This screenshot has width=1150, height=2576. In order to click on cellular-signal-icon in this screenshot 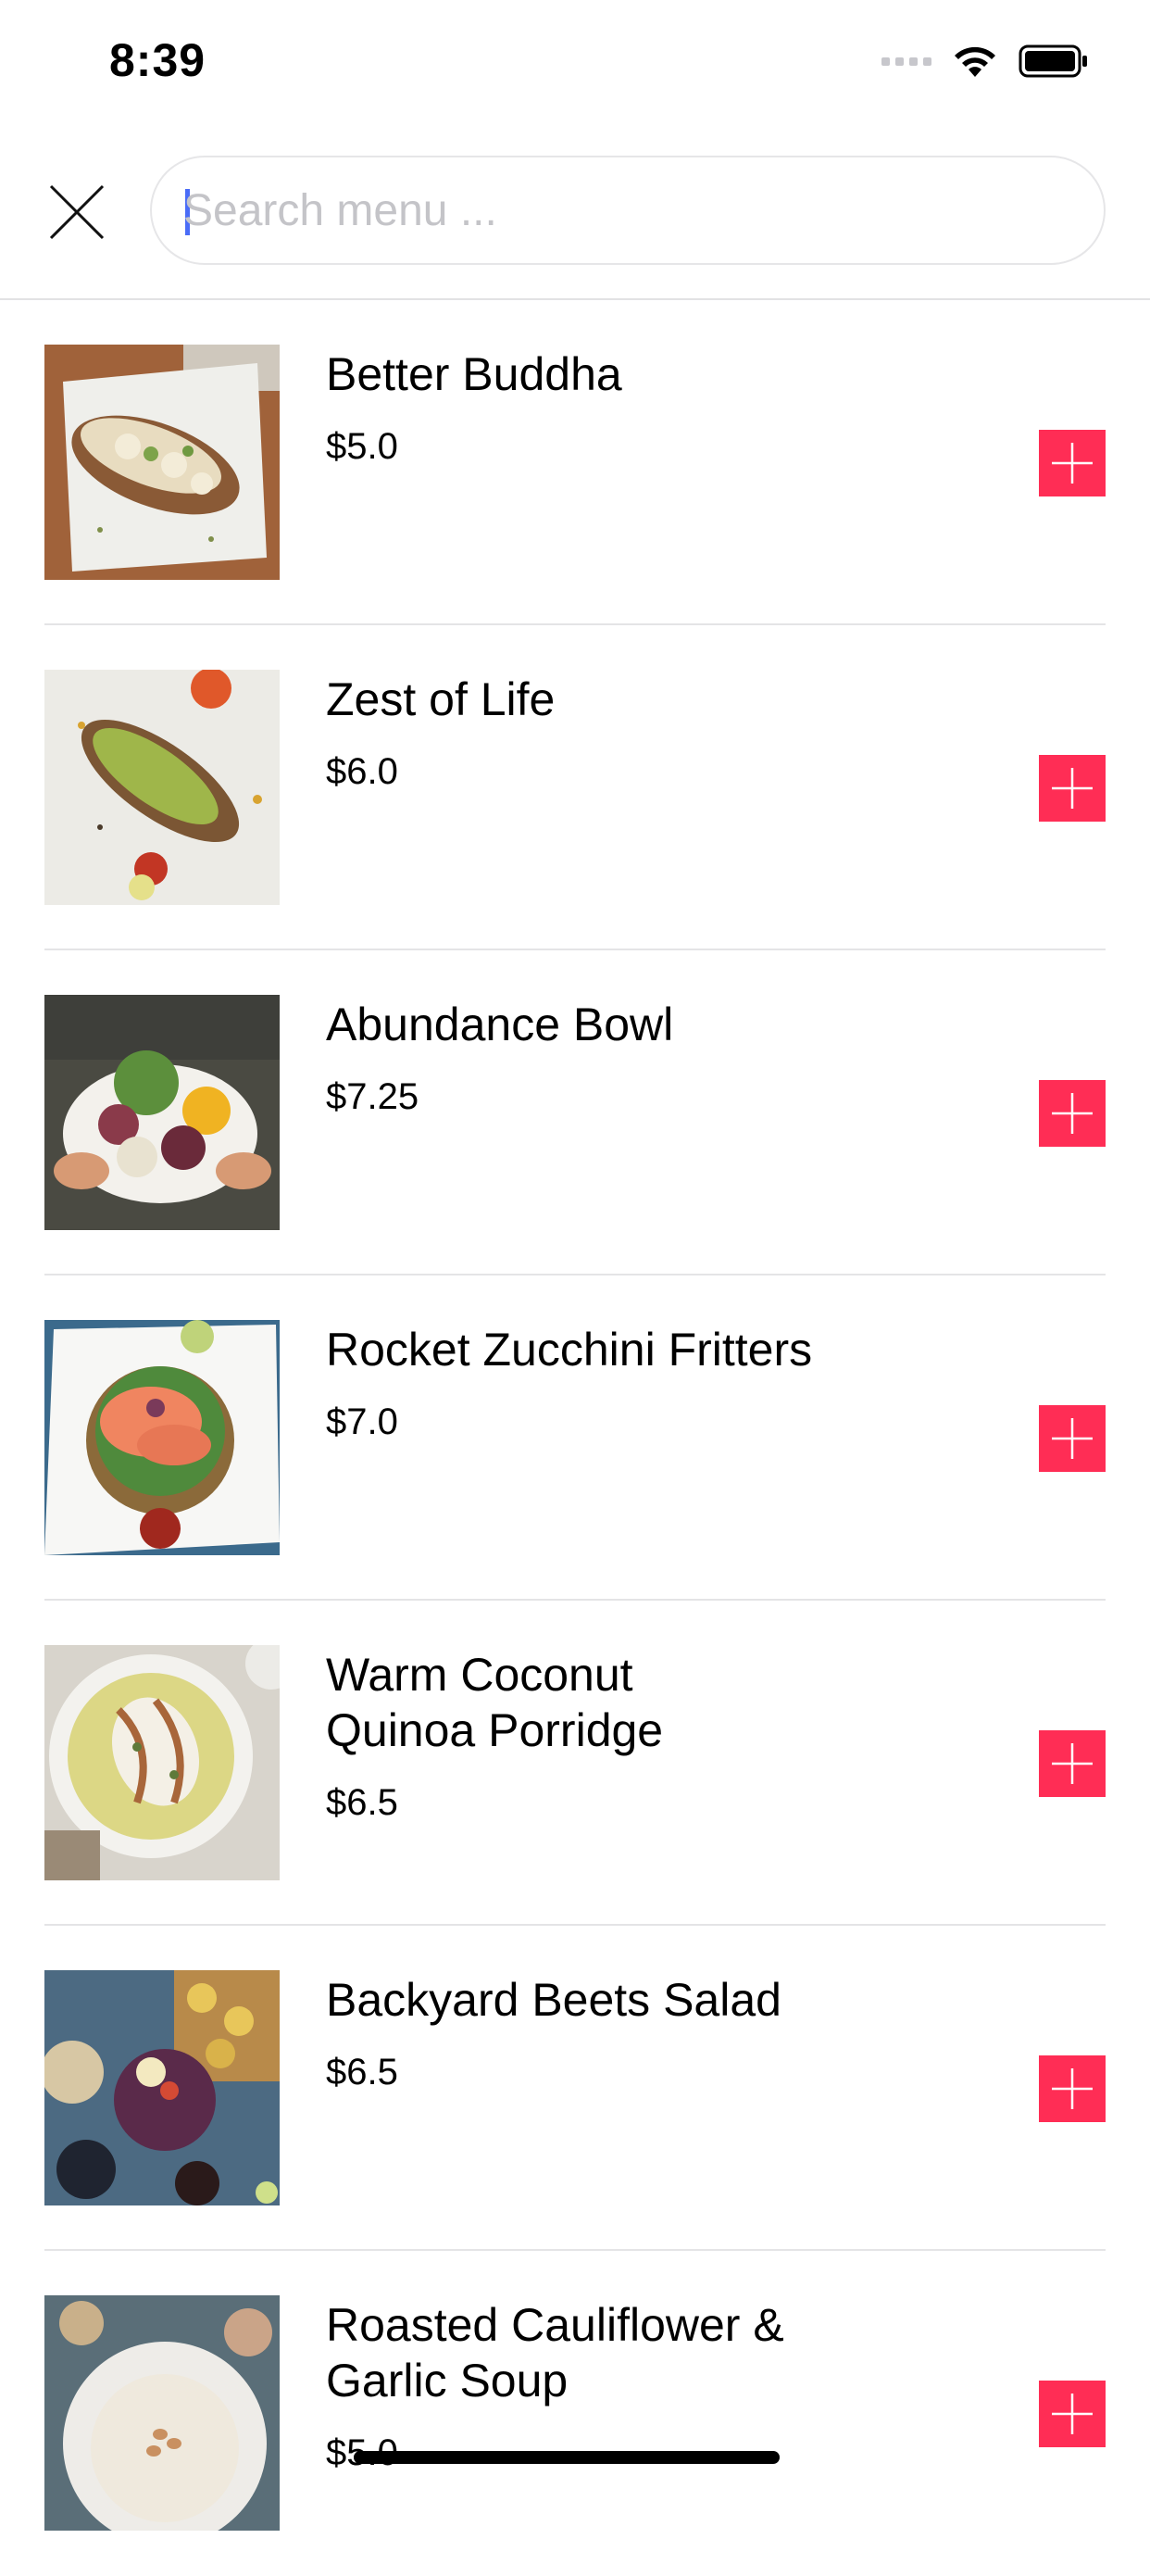, I will do `click(906, 61)`.